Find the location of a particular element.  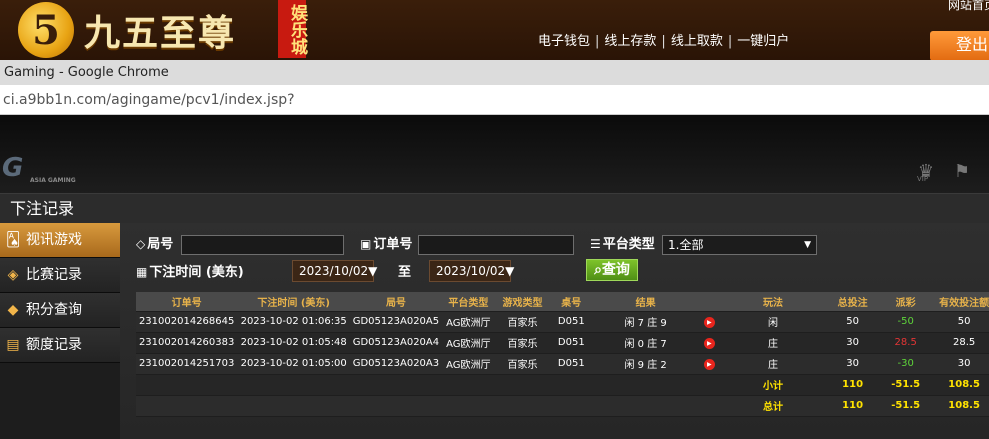

cell-game-type: 百家乐 is located at coordinates (522, 364).